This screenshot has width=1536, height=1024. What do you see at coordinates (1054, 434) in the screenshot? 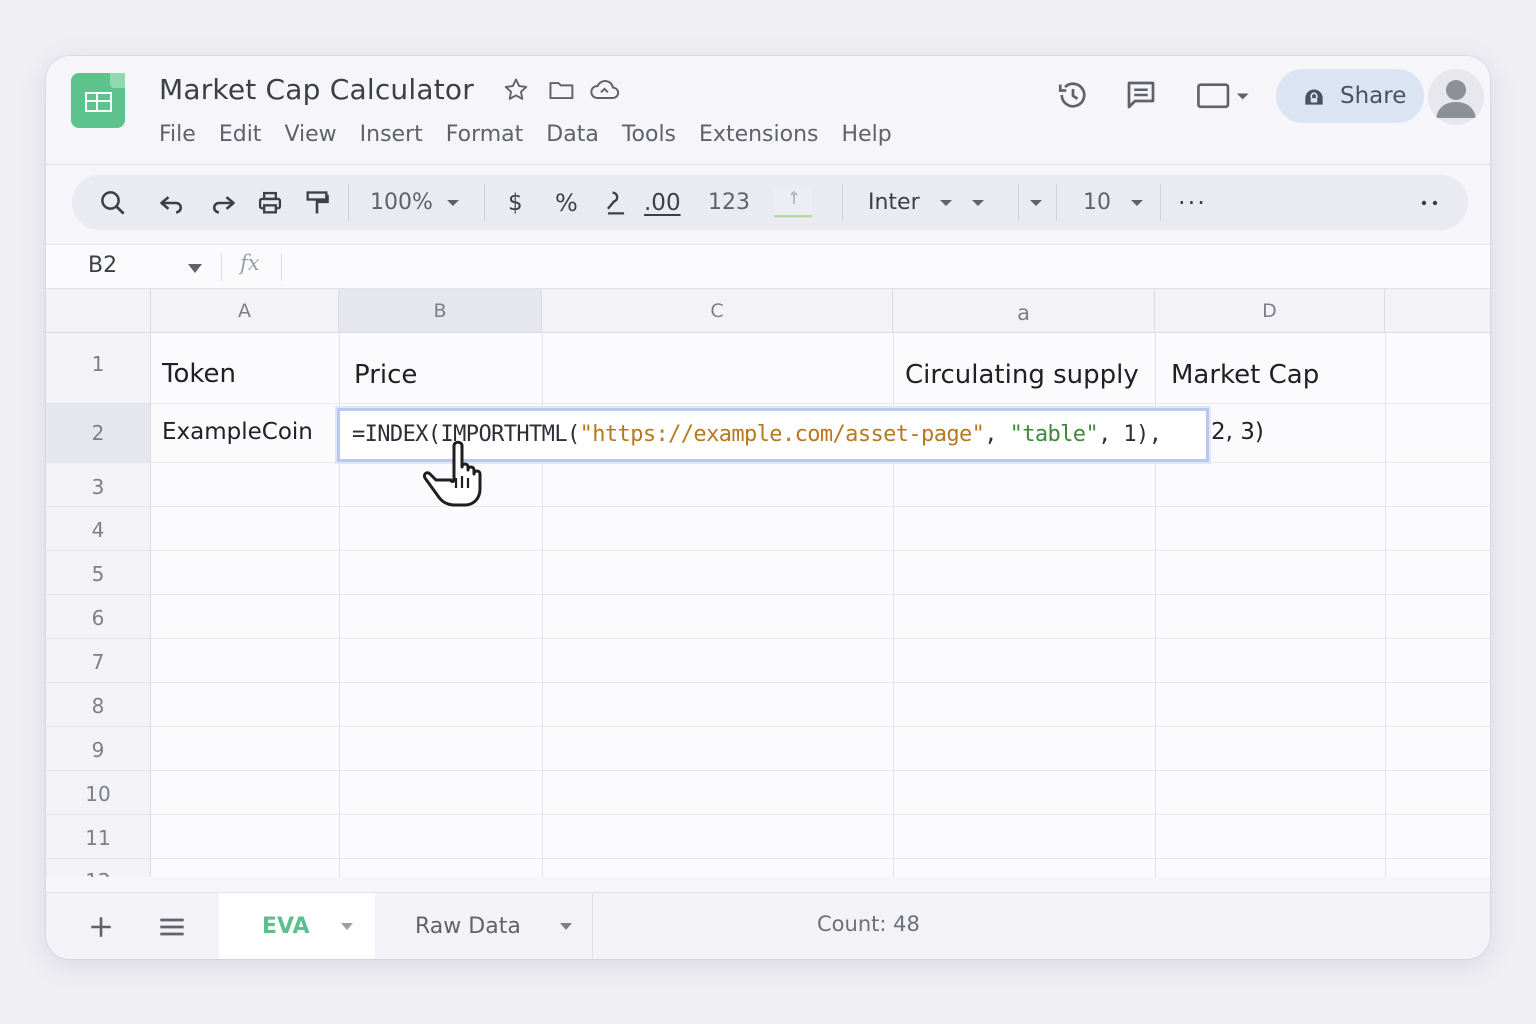
I see `formula-table-string: "table"` at bounding box center [1054, 434].